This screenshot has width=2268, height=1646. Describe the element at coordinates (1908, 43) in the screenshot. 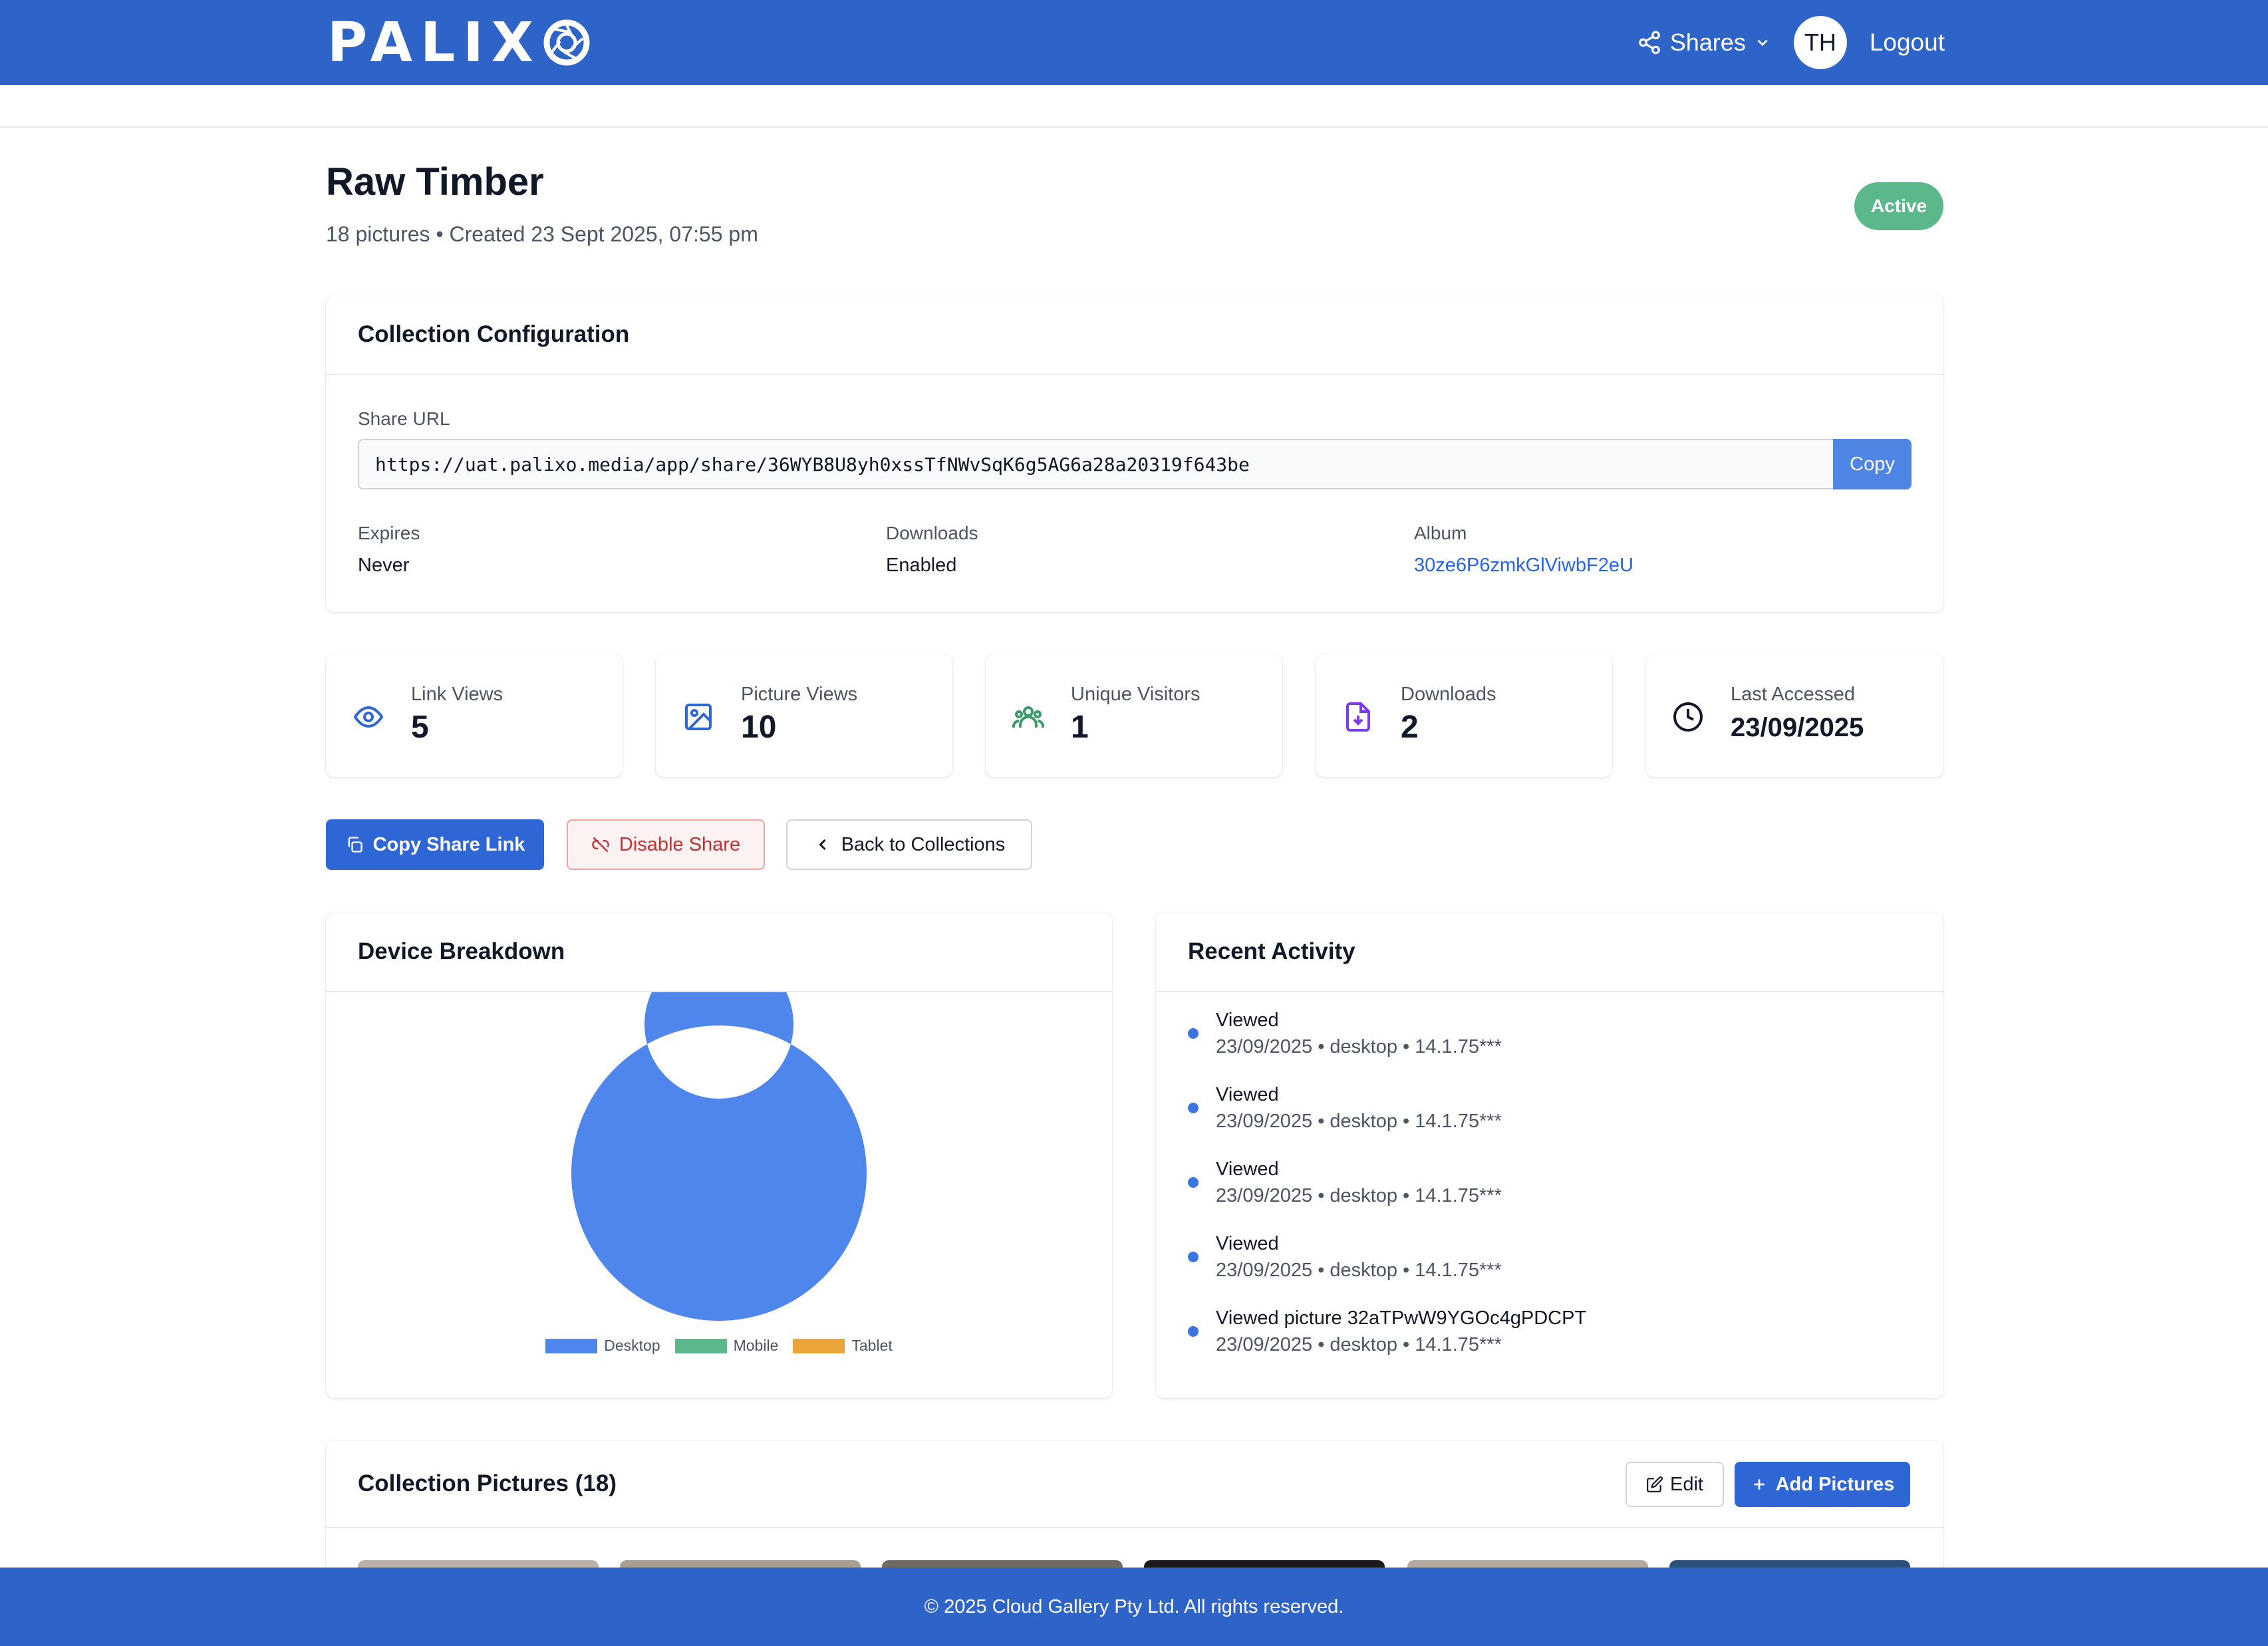

I see `logout-link: Logout` at that location.